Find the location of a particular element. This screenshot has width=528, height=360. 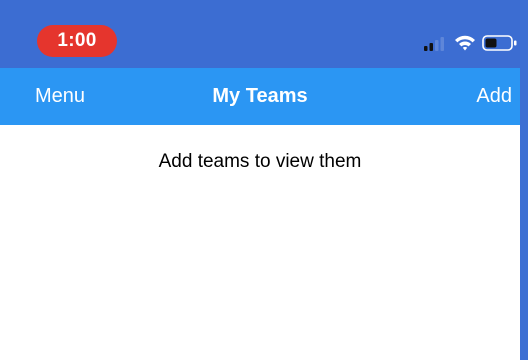

wifi-icon is located at coordinates (465, 43).